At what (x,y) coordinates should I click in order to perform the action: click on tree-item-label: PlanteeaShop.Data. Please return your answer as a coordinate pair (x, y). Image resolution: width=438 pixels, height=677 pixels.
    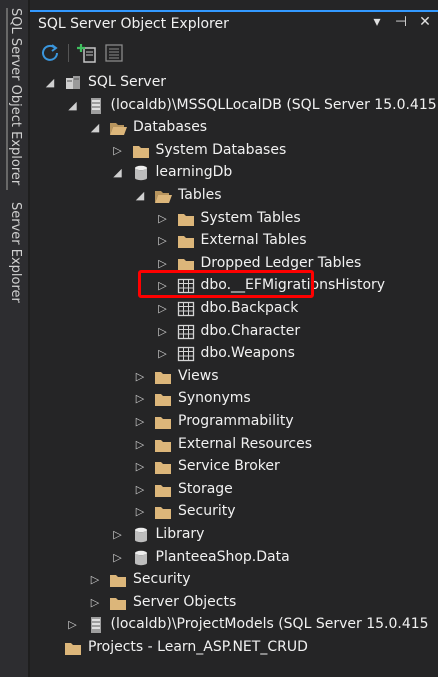
    Looking at the image, I should click on (222, 556).